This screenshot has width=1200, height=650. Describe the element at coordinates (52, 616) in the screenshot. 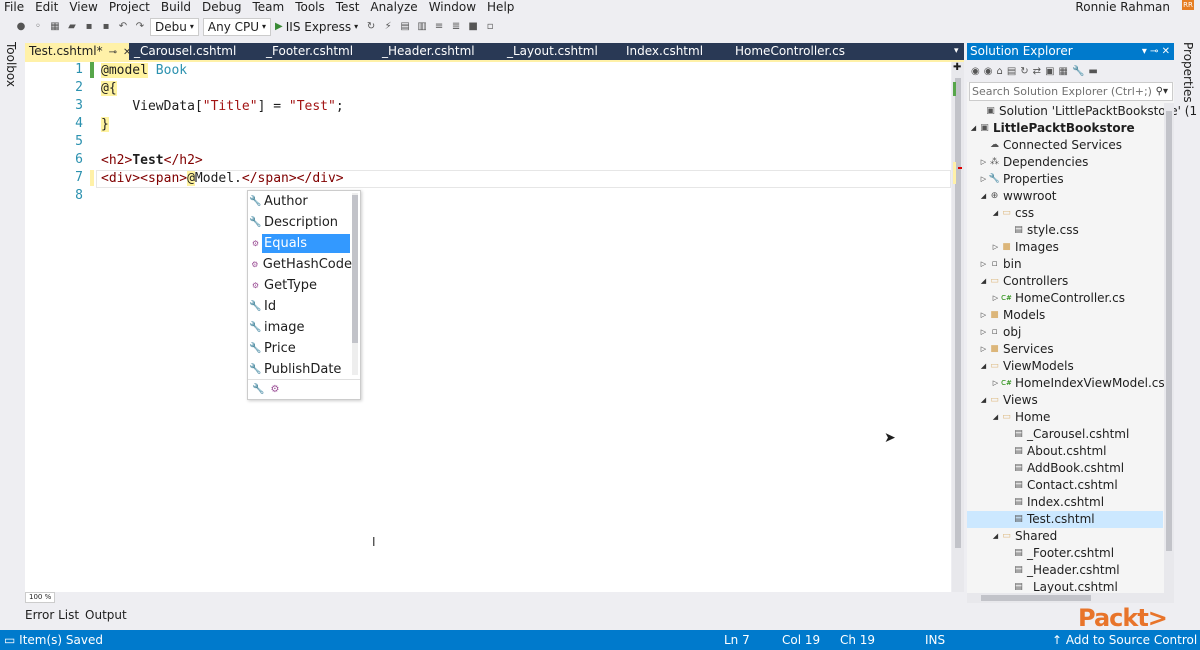

I see `tab-error-list: Error List` at that location.